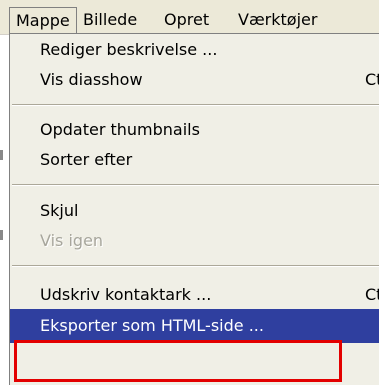 This screenshot has width=379, height=385. Describe the element at coordinates (277, 20) in the screenshot. I see `menu-vaerktoejer: Værktøjer` at that location.